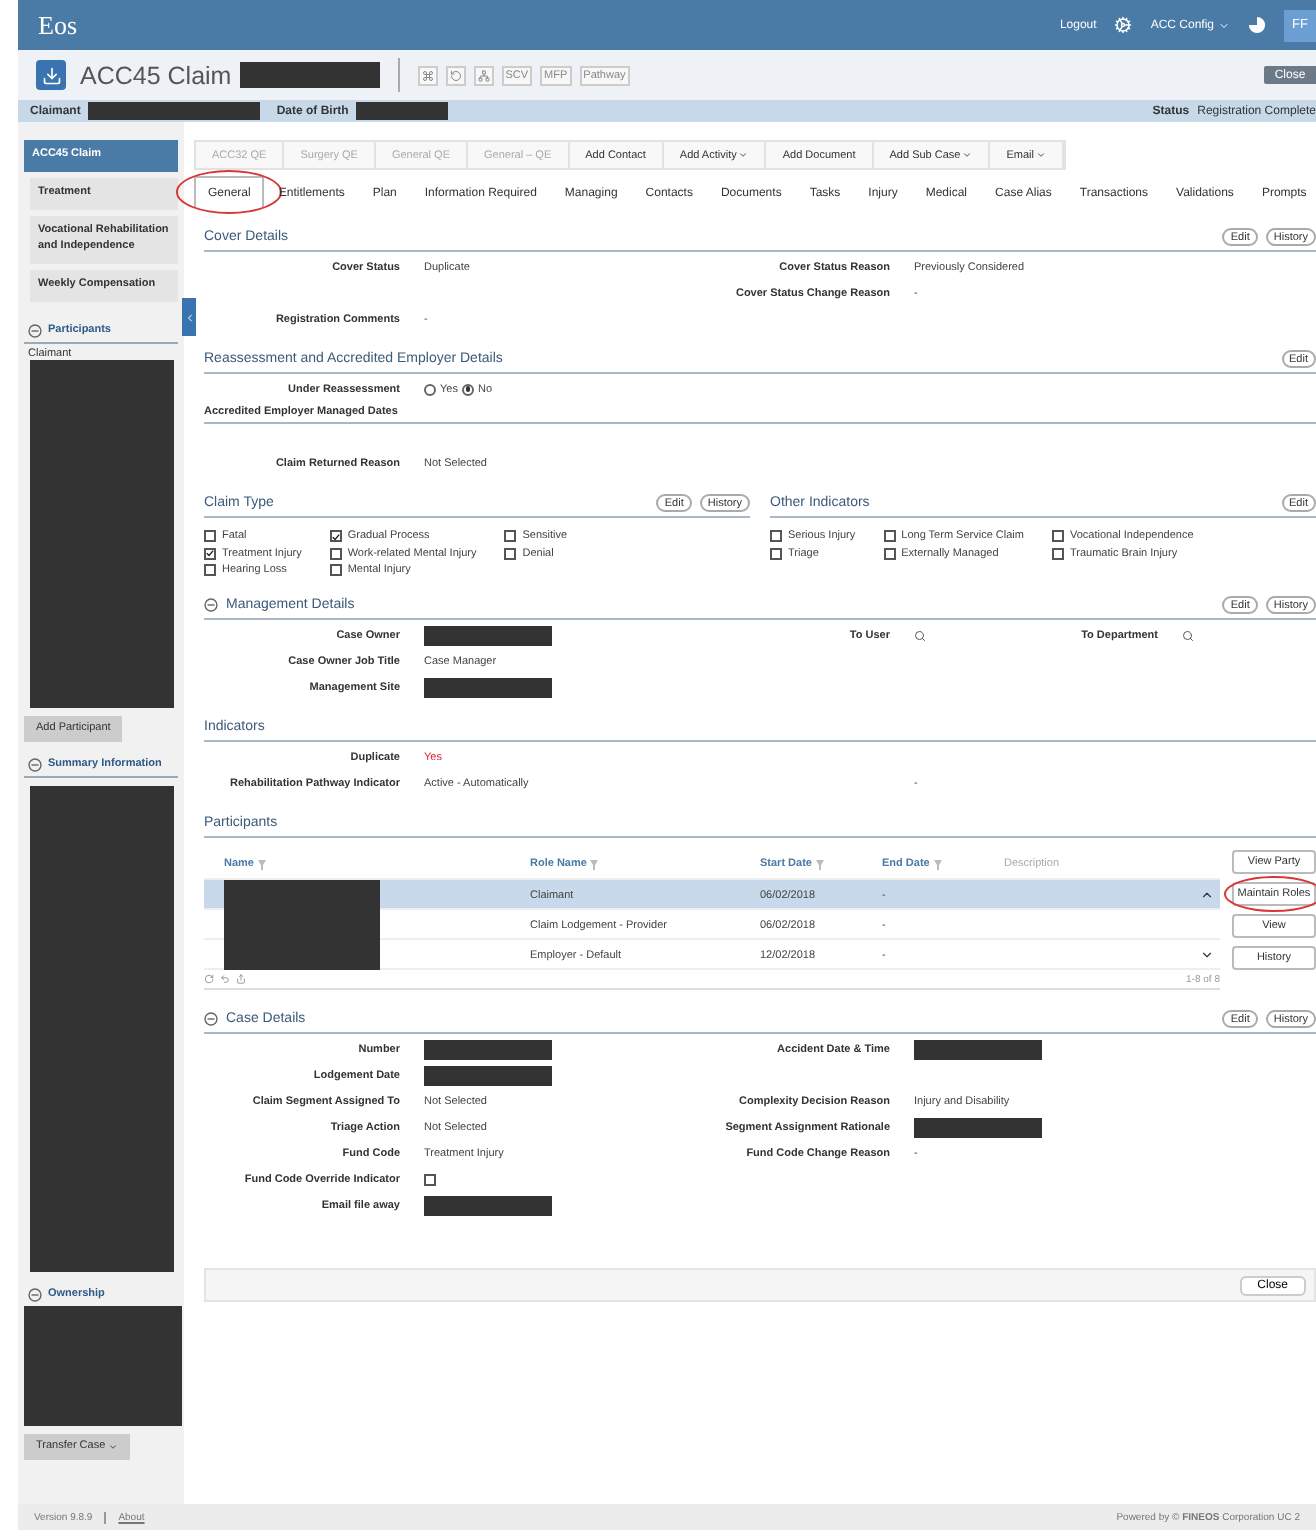  What do you see at coordinates (51, 75) in the screenshot?
I see `download-icon` at bounding box center [51, 75].